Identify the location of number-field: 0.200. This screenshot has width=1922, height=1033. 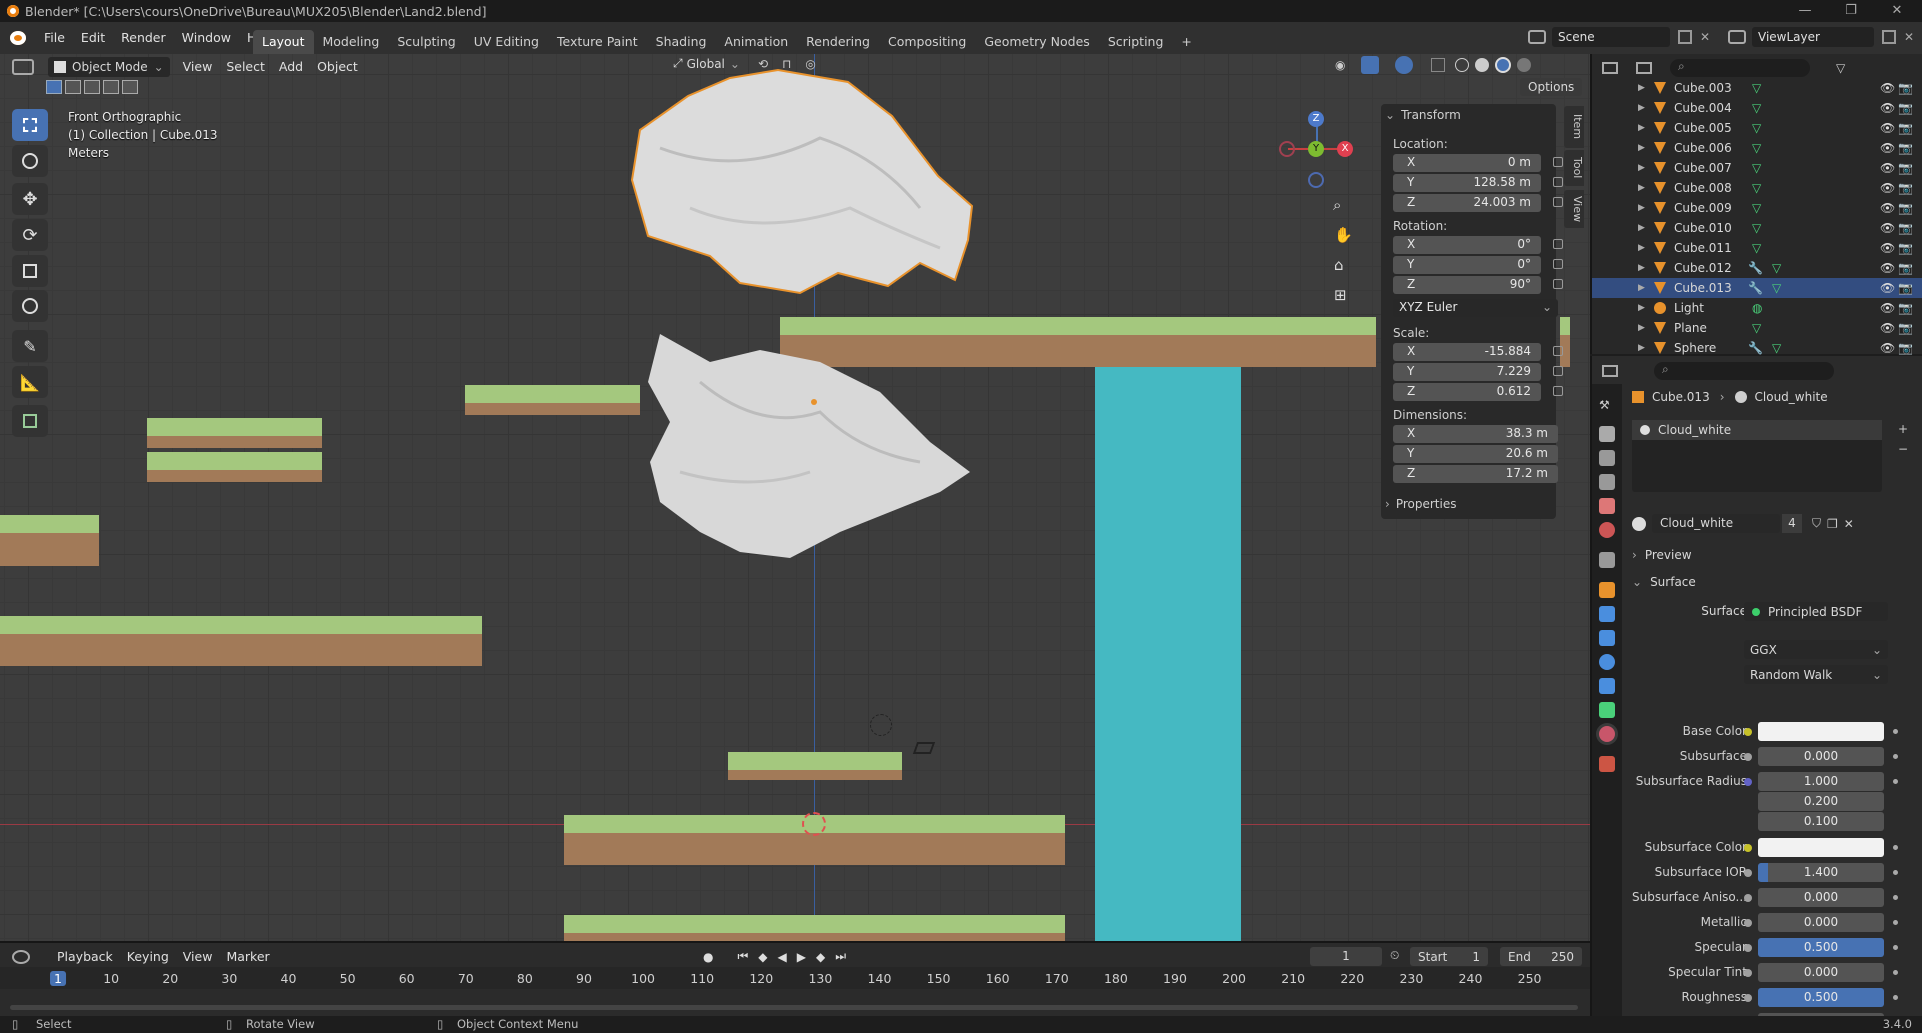
(1821, 801).